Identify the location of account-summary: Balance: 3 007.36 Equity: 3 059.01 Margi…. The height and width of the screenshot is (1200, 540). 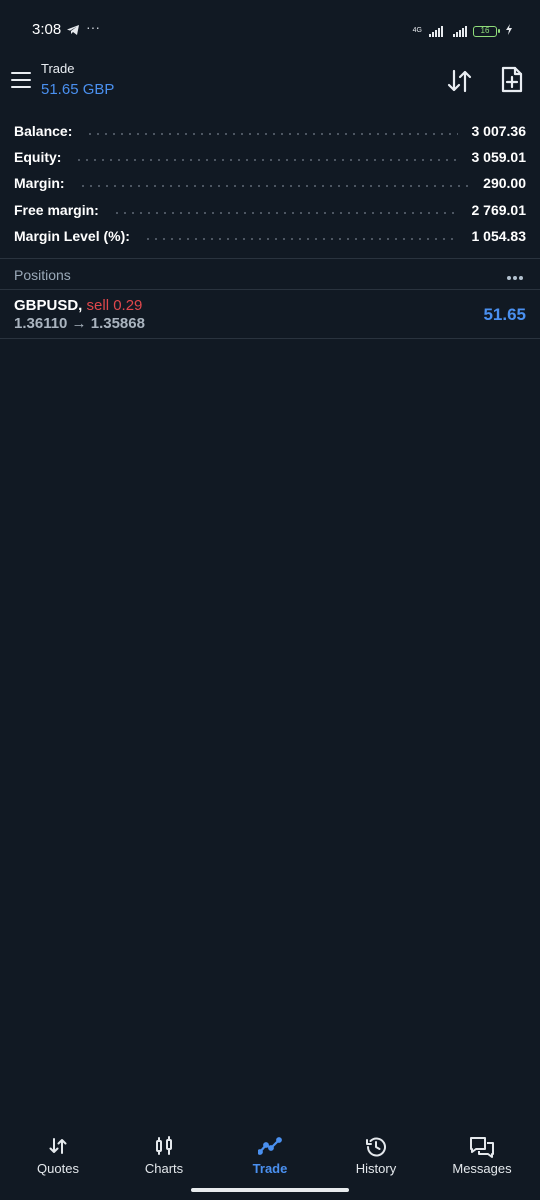
(270, 183).